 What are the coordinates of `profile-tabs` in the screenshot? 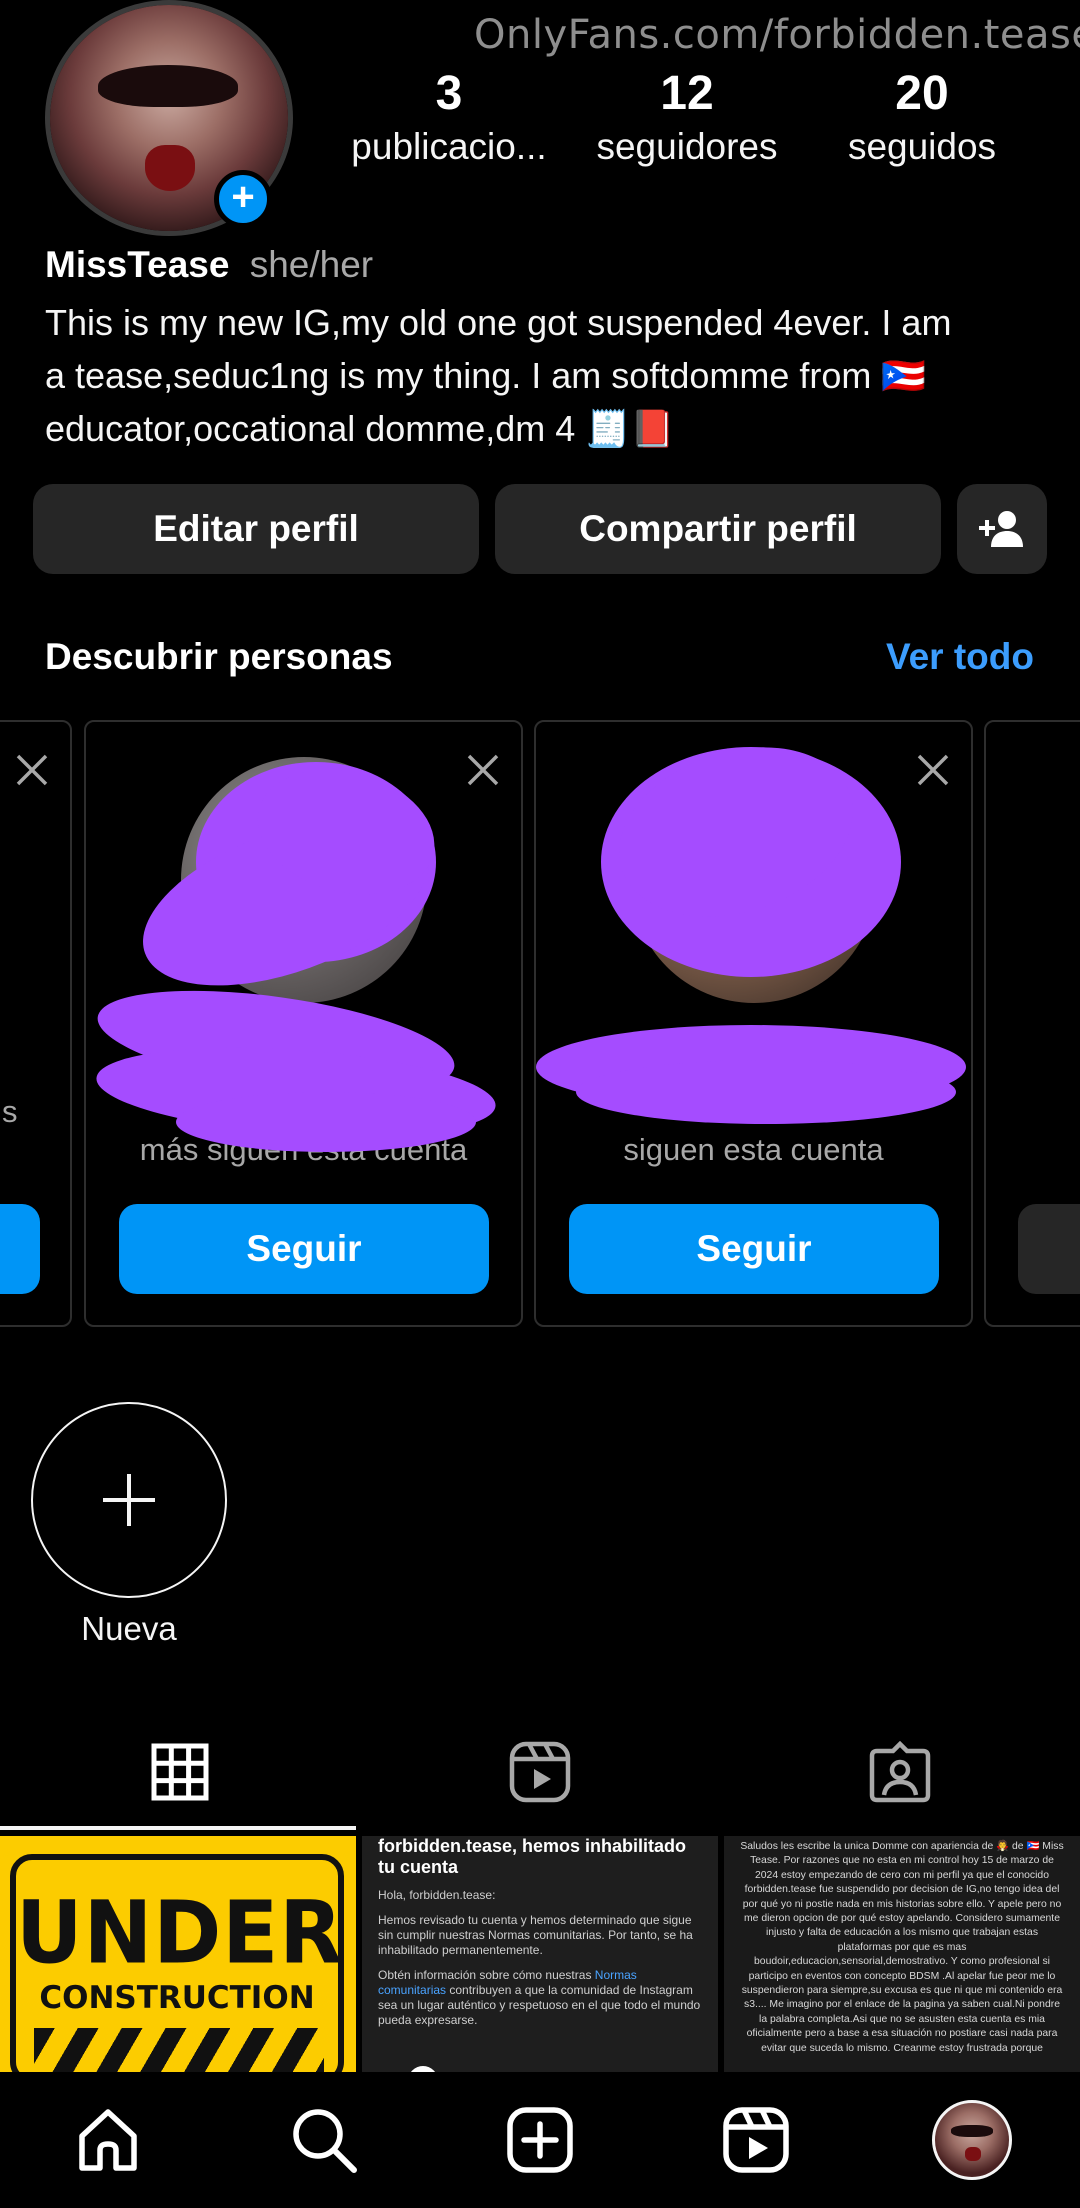 It's located at (540, 1772).